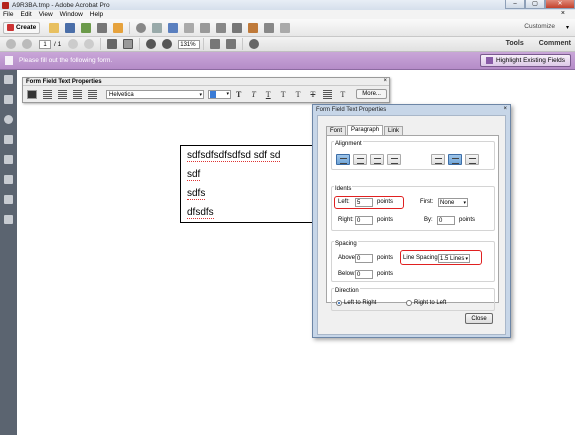 This screenshot has height=435, width=575. Describe the element at coordinates (364, 274) in the screenshot. I see `below-input: 0` at that location.